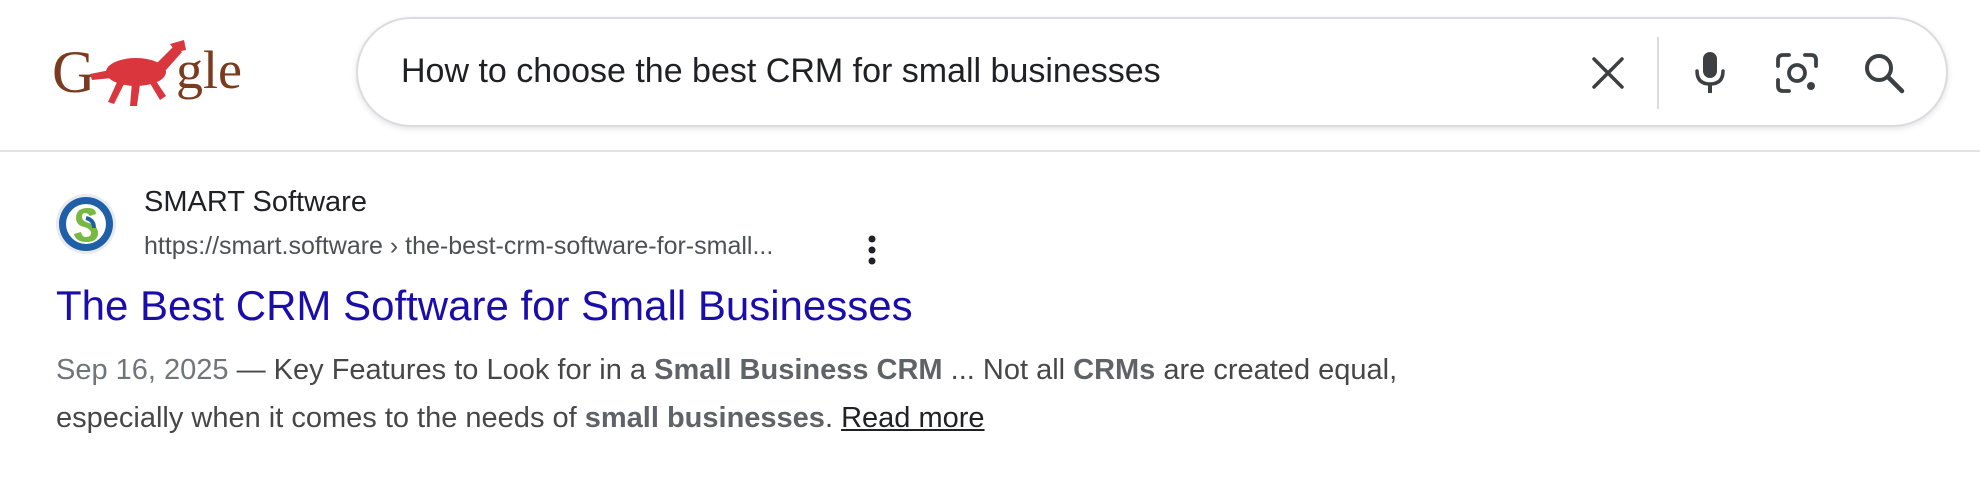 The width and height of the screenshot is (1980, 480). What do you see at coordinates (798, 370) in the screenshot?
I see `snippet-highlight-1: Small Business CRM` at bounding box center [798, 370].